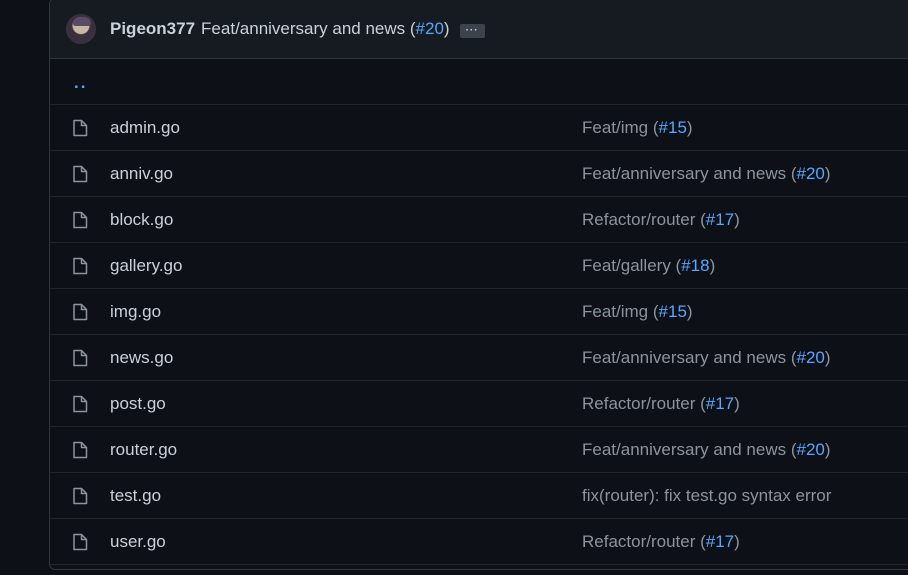  What do you see at coordinates (141, 220) in the screenshot?
I see `file-name-link: block.go` at bounding box center [141, 220].